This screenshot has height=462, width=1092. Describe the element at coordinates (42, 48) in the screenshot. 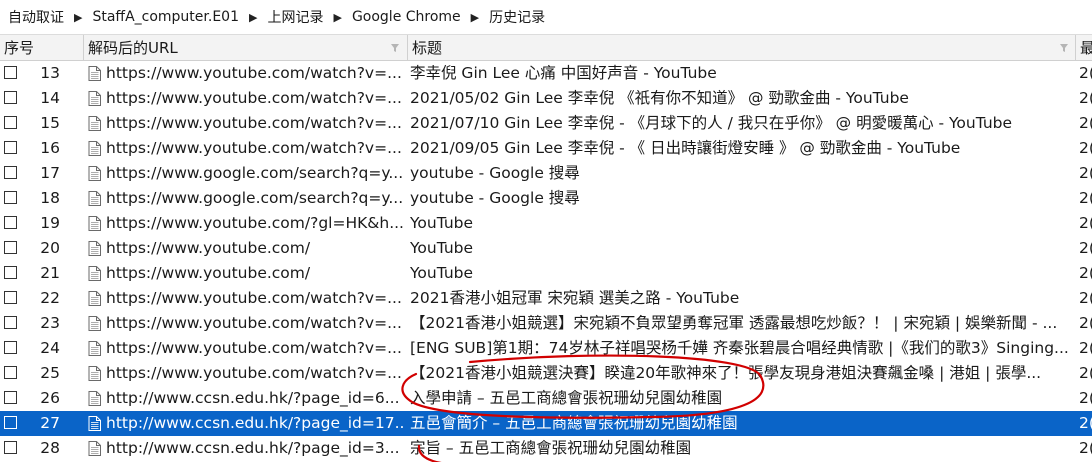

I see `column-header-seq: 序号` at that location.